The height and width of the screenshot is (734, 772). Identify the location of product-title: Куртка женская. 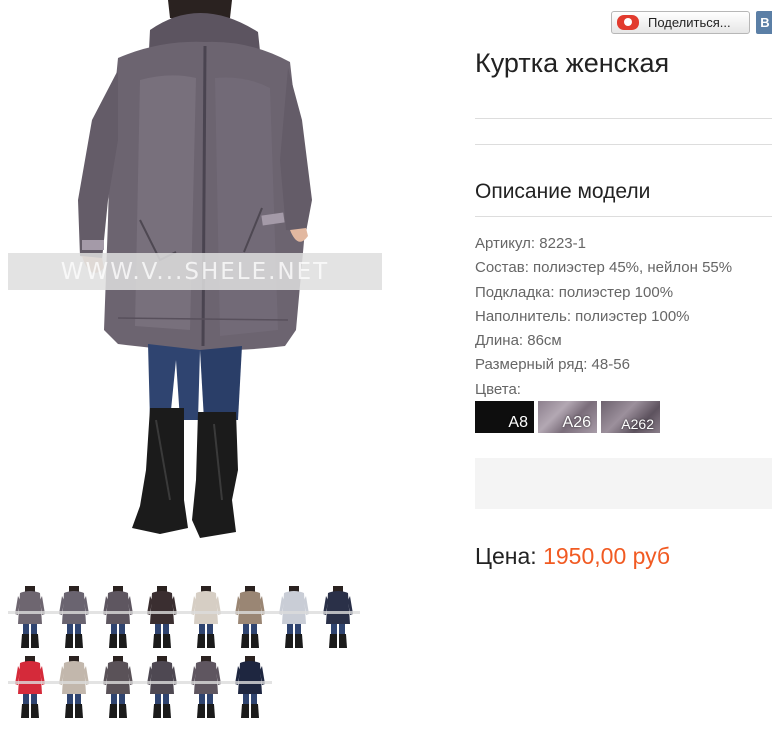
(572, 63).